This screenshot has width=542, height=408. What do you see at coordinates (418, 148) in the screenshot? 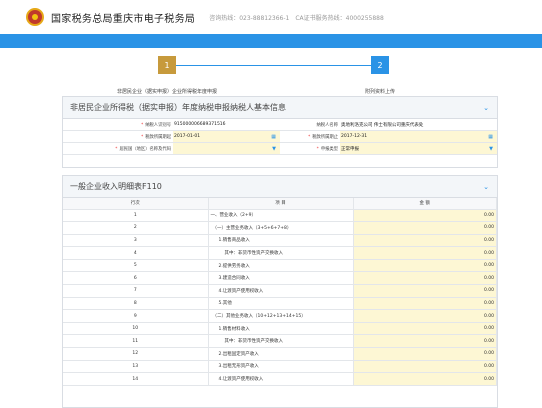
I see `return-type-select: 正常申报 ▼` at bounding box center [418, 148].